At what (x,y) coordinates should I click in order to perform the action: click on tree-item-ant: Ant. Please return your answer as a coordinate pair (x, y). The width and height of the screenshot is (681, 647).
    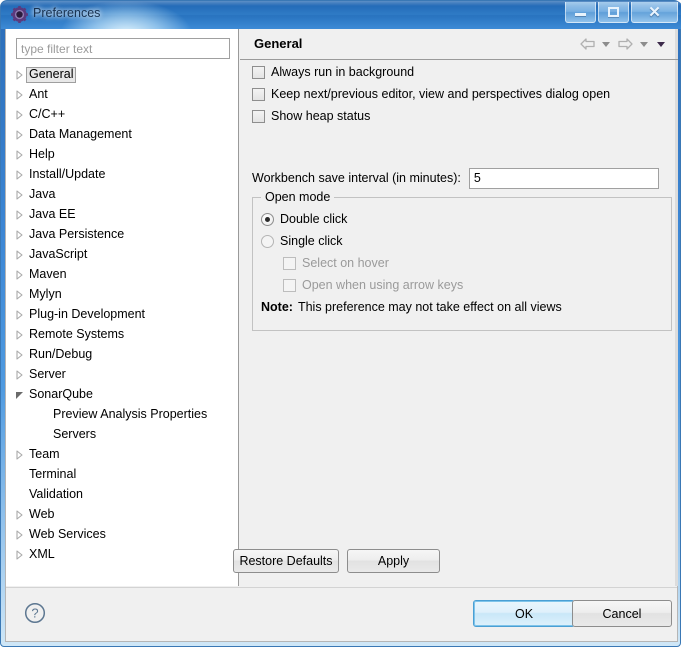
    Looking at the image, I should click on (122, 95).